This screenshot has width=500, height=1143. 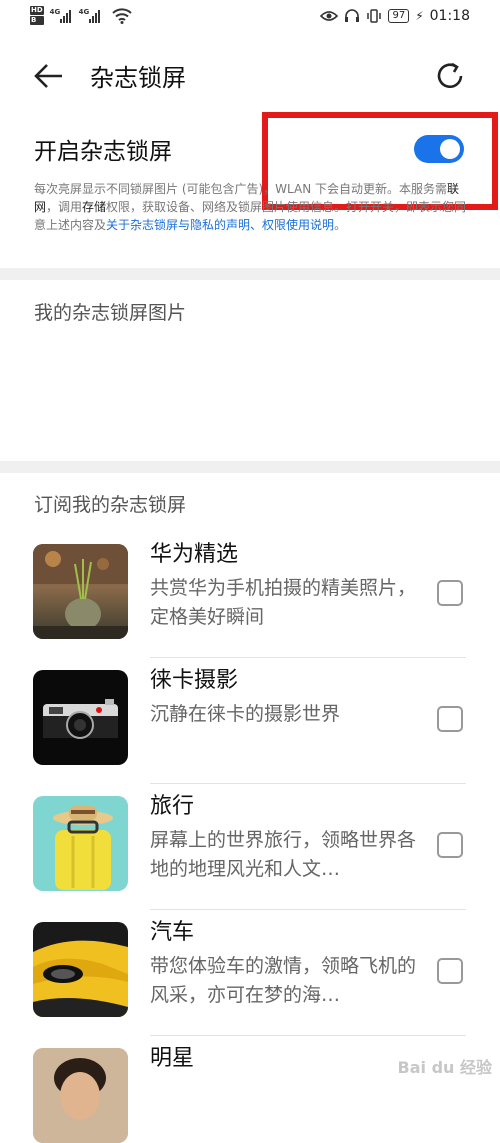 What do you see at coordinates (283, 602) in the screenshot?
I see `item-description: 共赏华为手机拍摄的精美照片，定格美好瞬间` at bounding box center [283, 602].